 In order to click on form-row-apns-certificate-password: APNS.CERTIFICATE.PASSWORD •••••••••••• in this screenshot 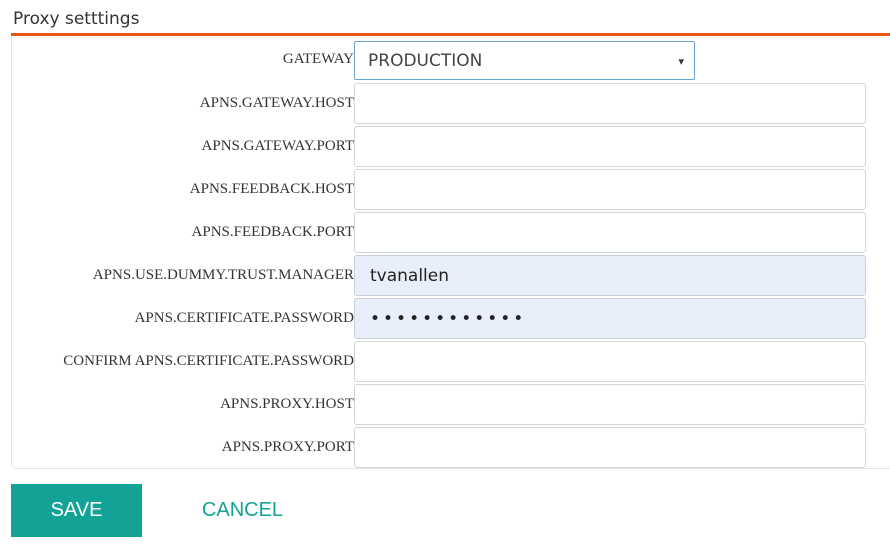, I will do `click(451, 318)`.